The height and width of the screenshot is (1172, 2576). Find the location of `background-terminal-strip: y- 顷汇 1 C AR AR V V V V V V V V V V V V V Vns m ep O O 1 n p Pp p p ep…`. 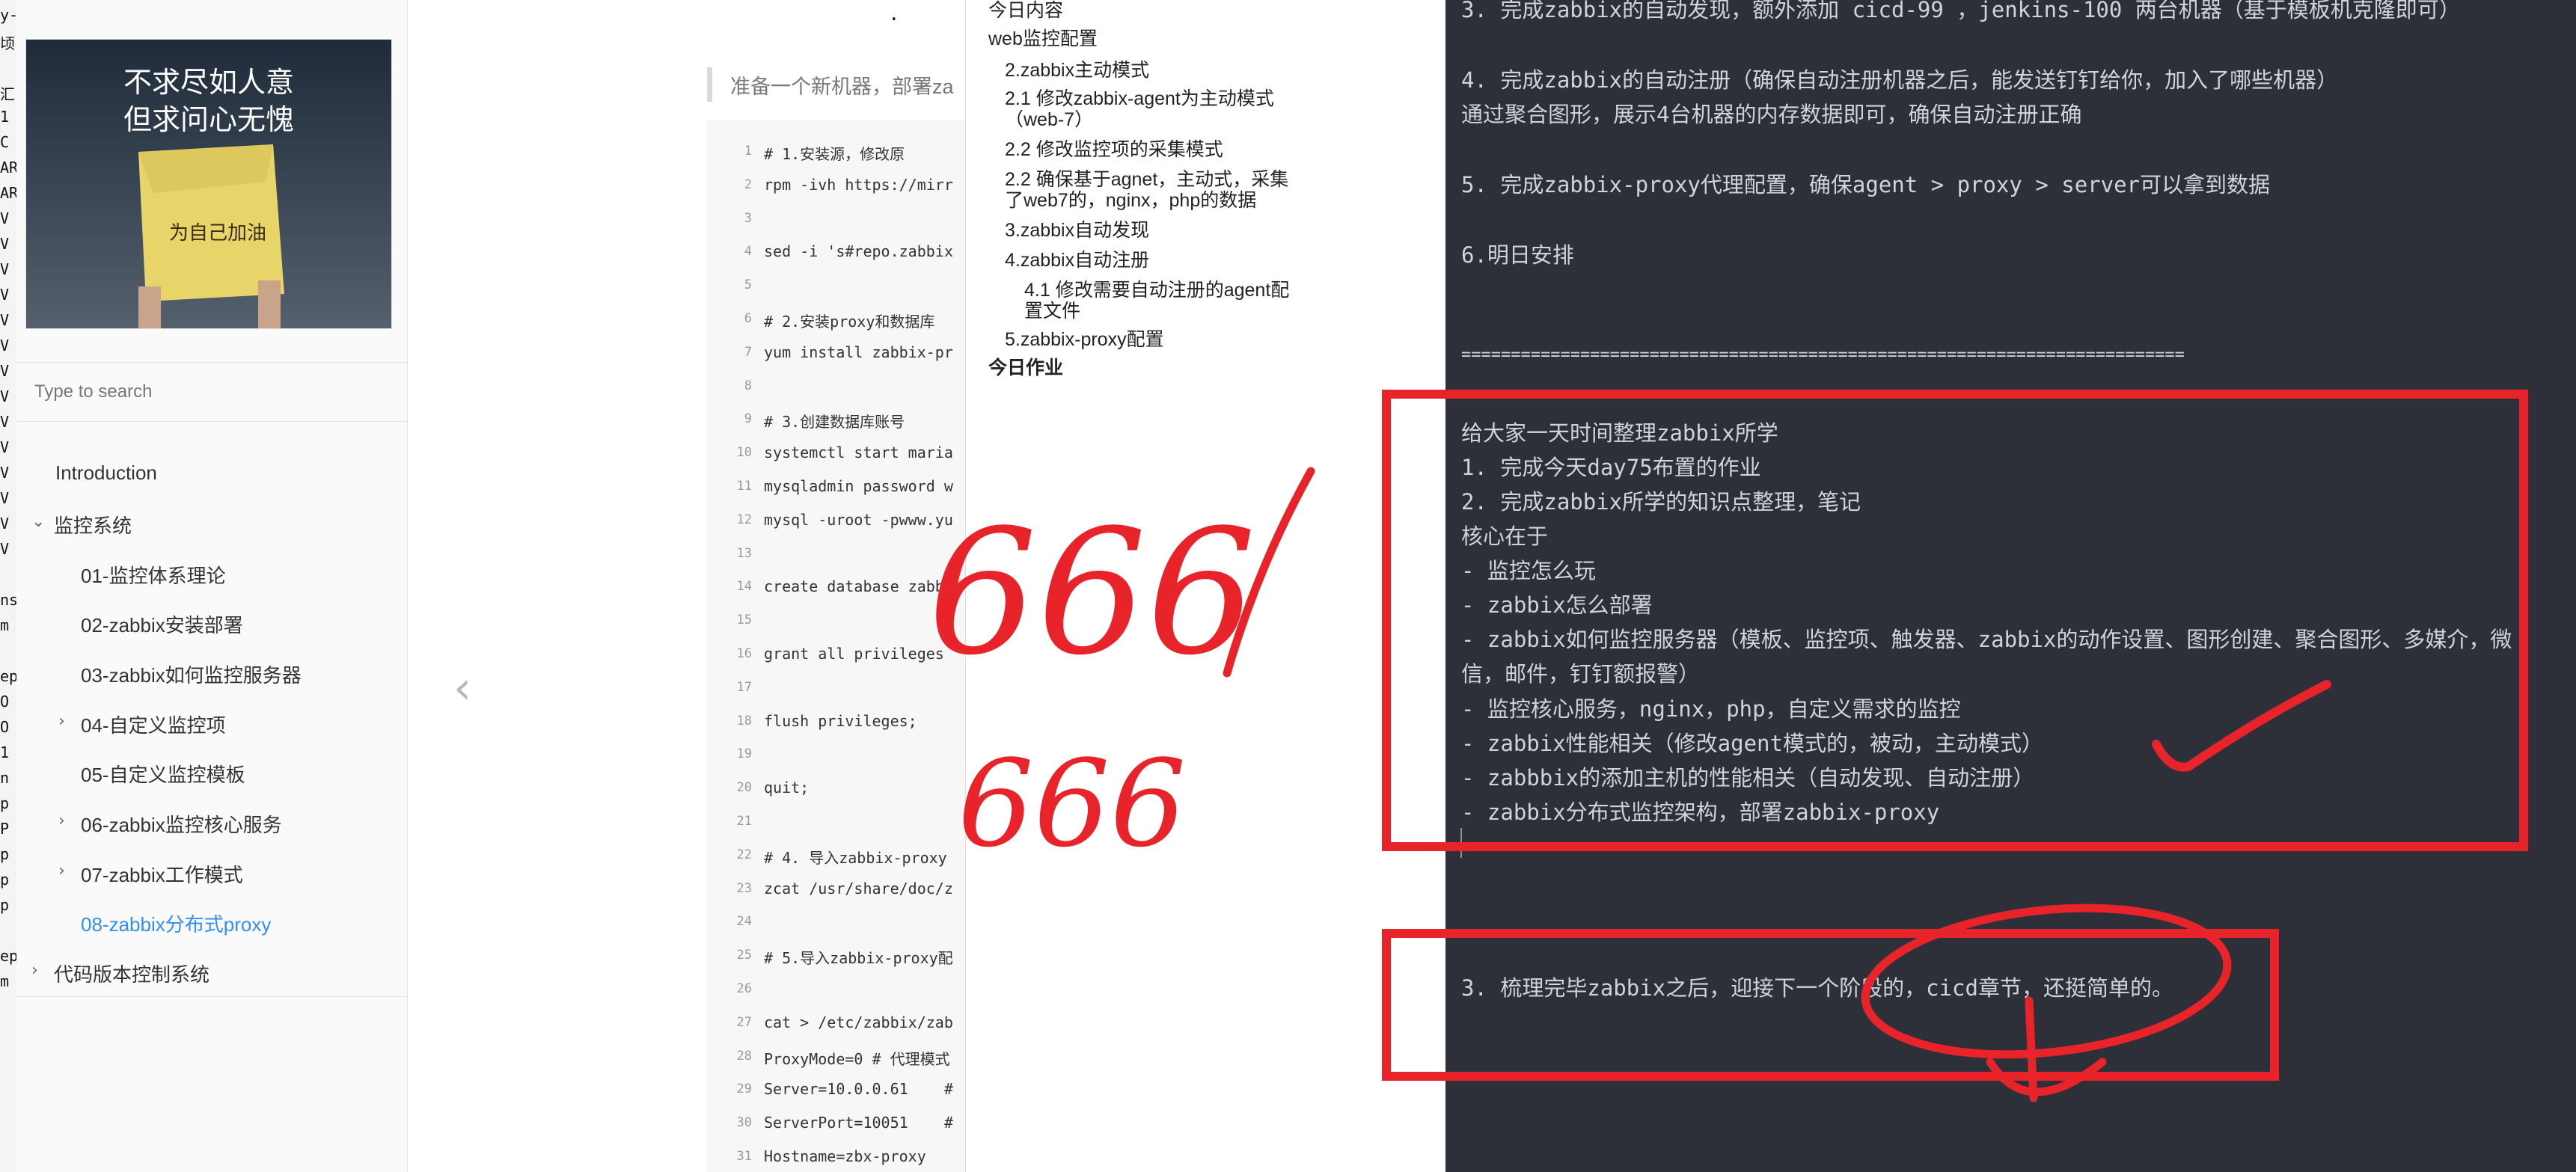

background-terminal-strip: y- 顷汇 1 C AR AR V V V V V V V V V V V V V Vns m ep O O 1 n p Pp p p ep… is located at coordinates (8, 586).